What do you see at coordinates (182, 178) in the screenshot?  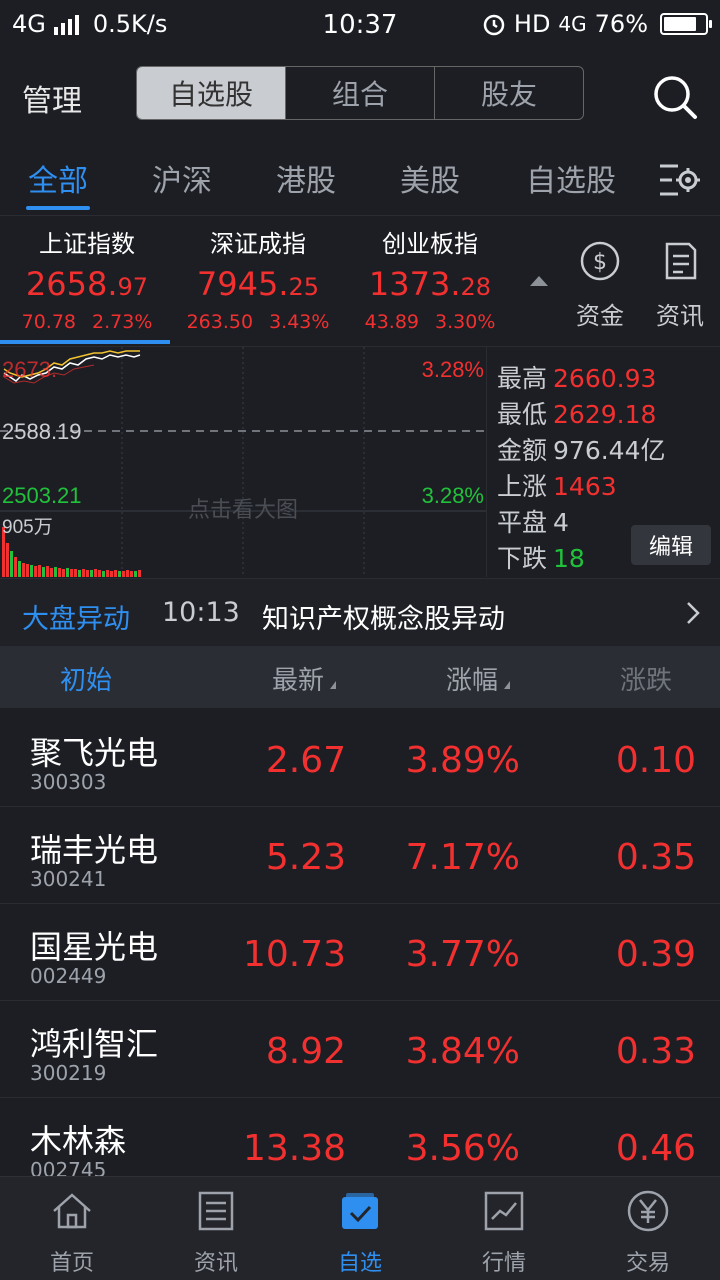 I see `tab-shanghai-shenzhen: 沪深` at bounding box center [182, 178].